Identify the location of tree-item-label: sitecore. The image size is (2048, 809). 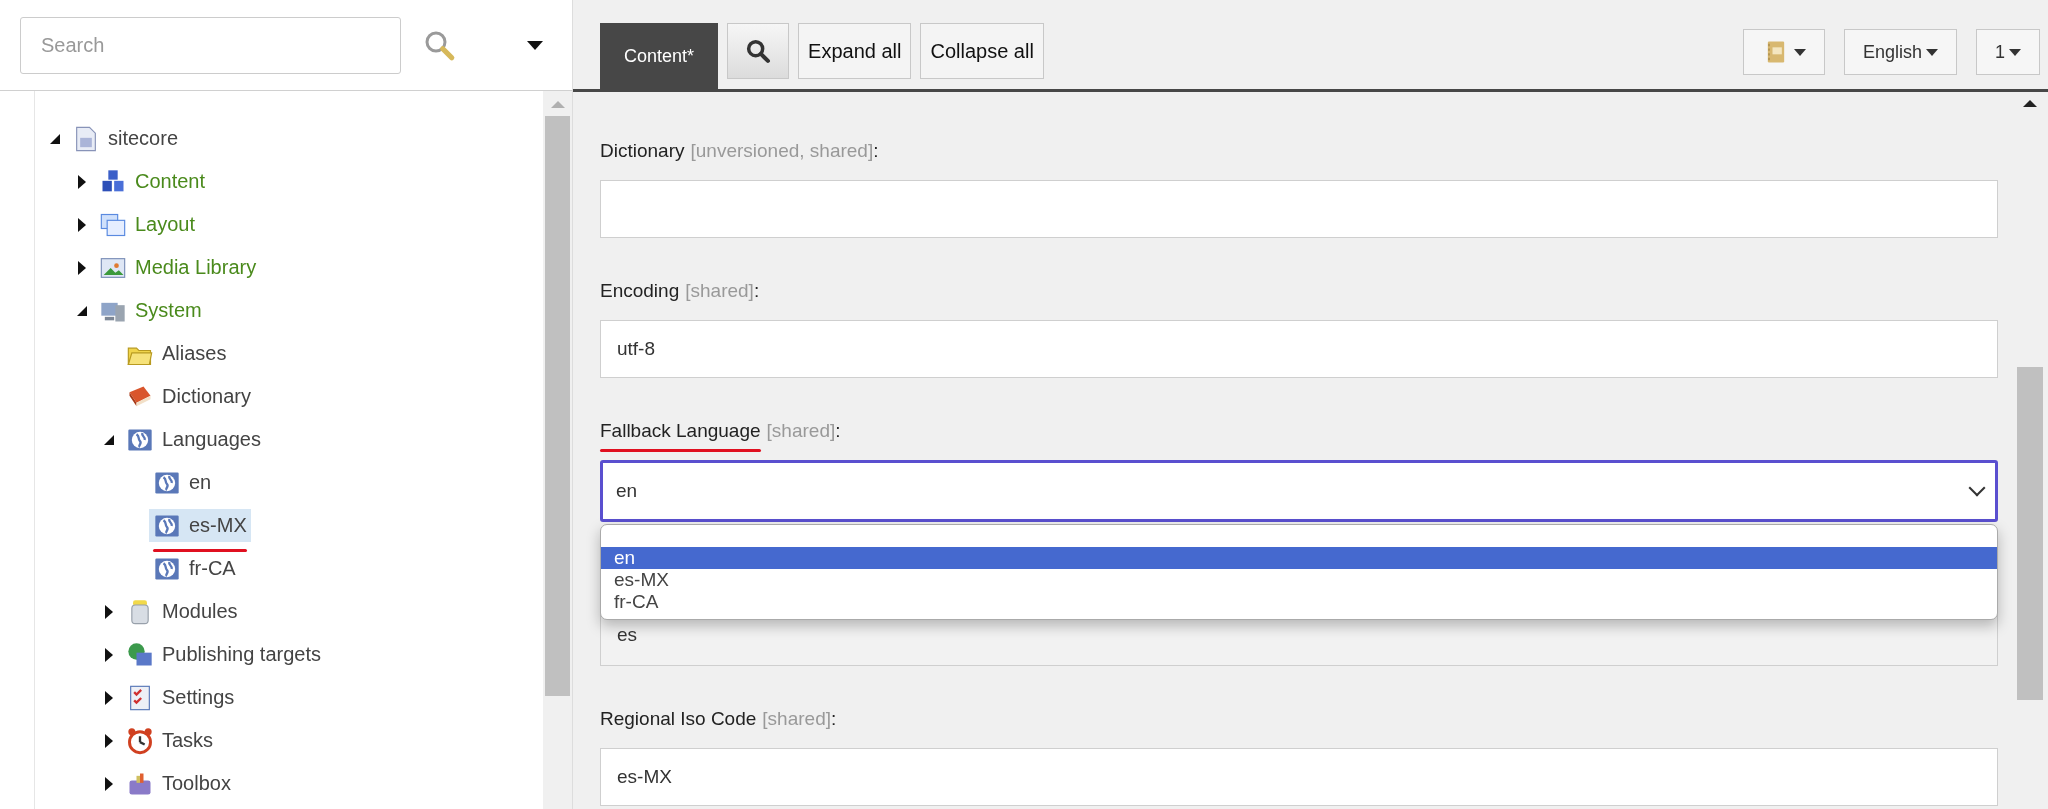
(143, 138).